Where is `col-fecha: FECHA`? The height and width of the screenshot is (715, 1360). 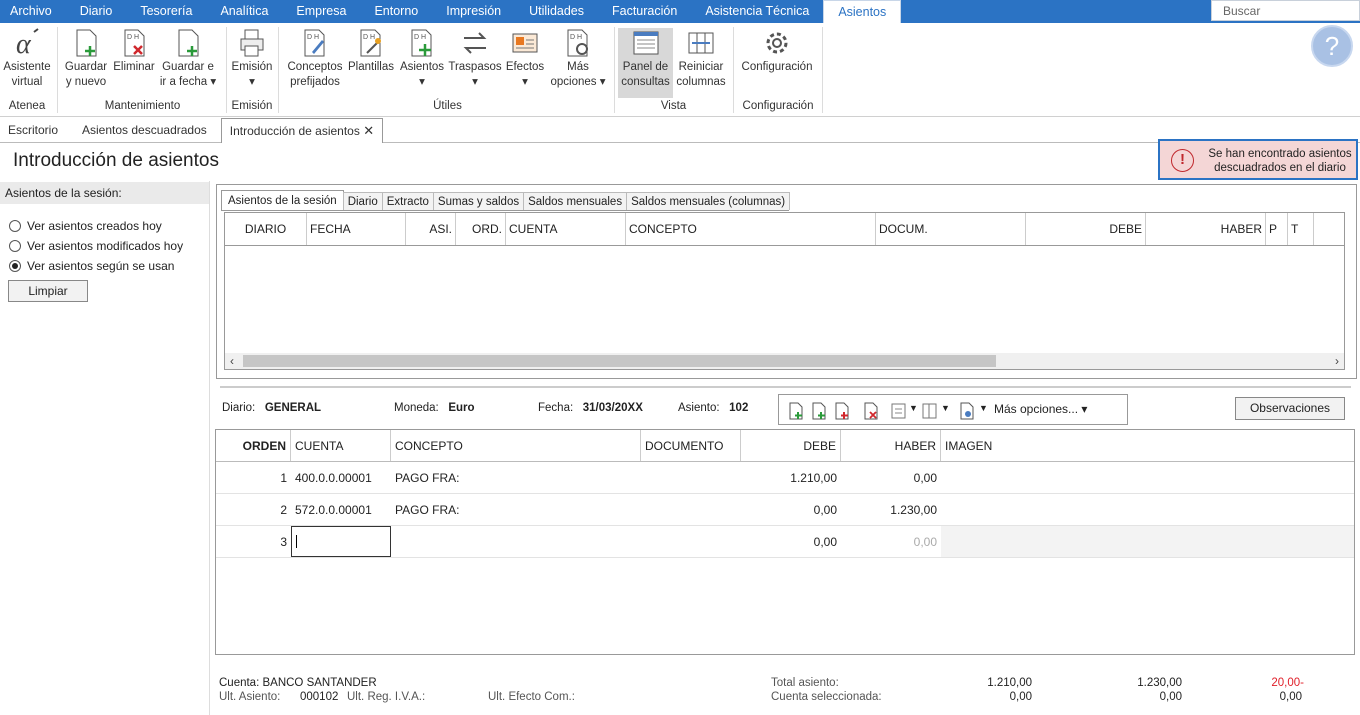
col-fecha: FECHA is located at coordinates (356, 229).